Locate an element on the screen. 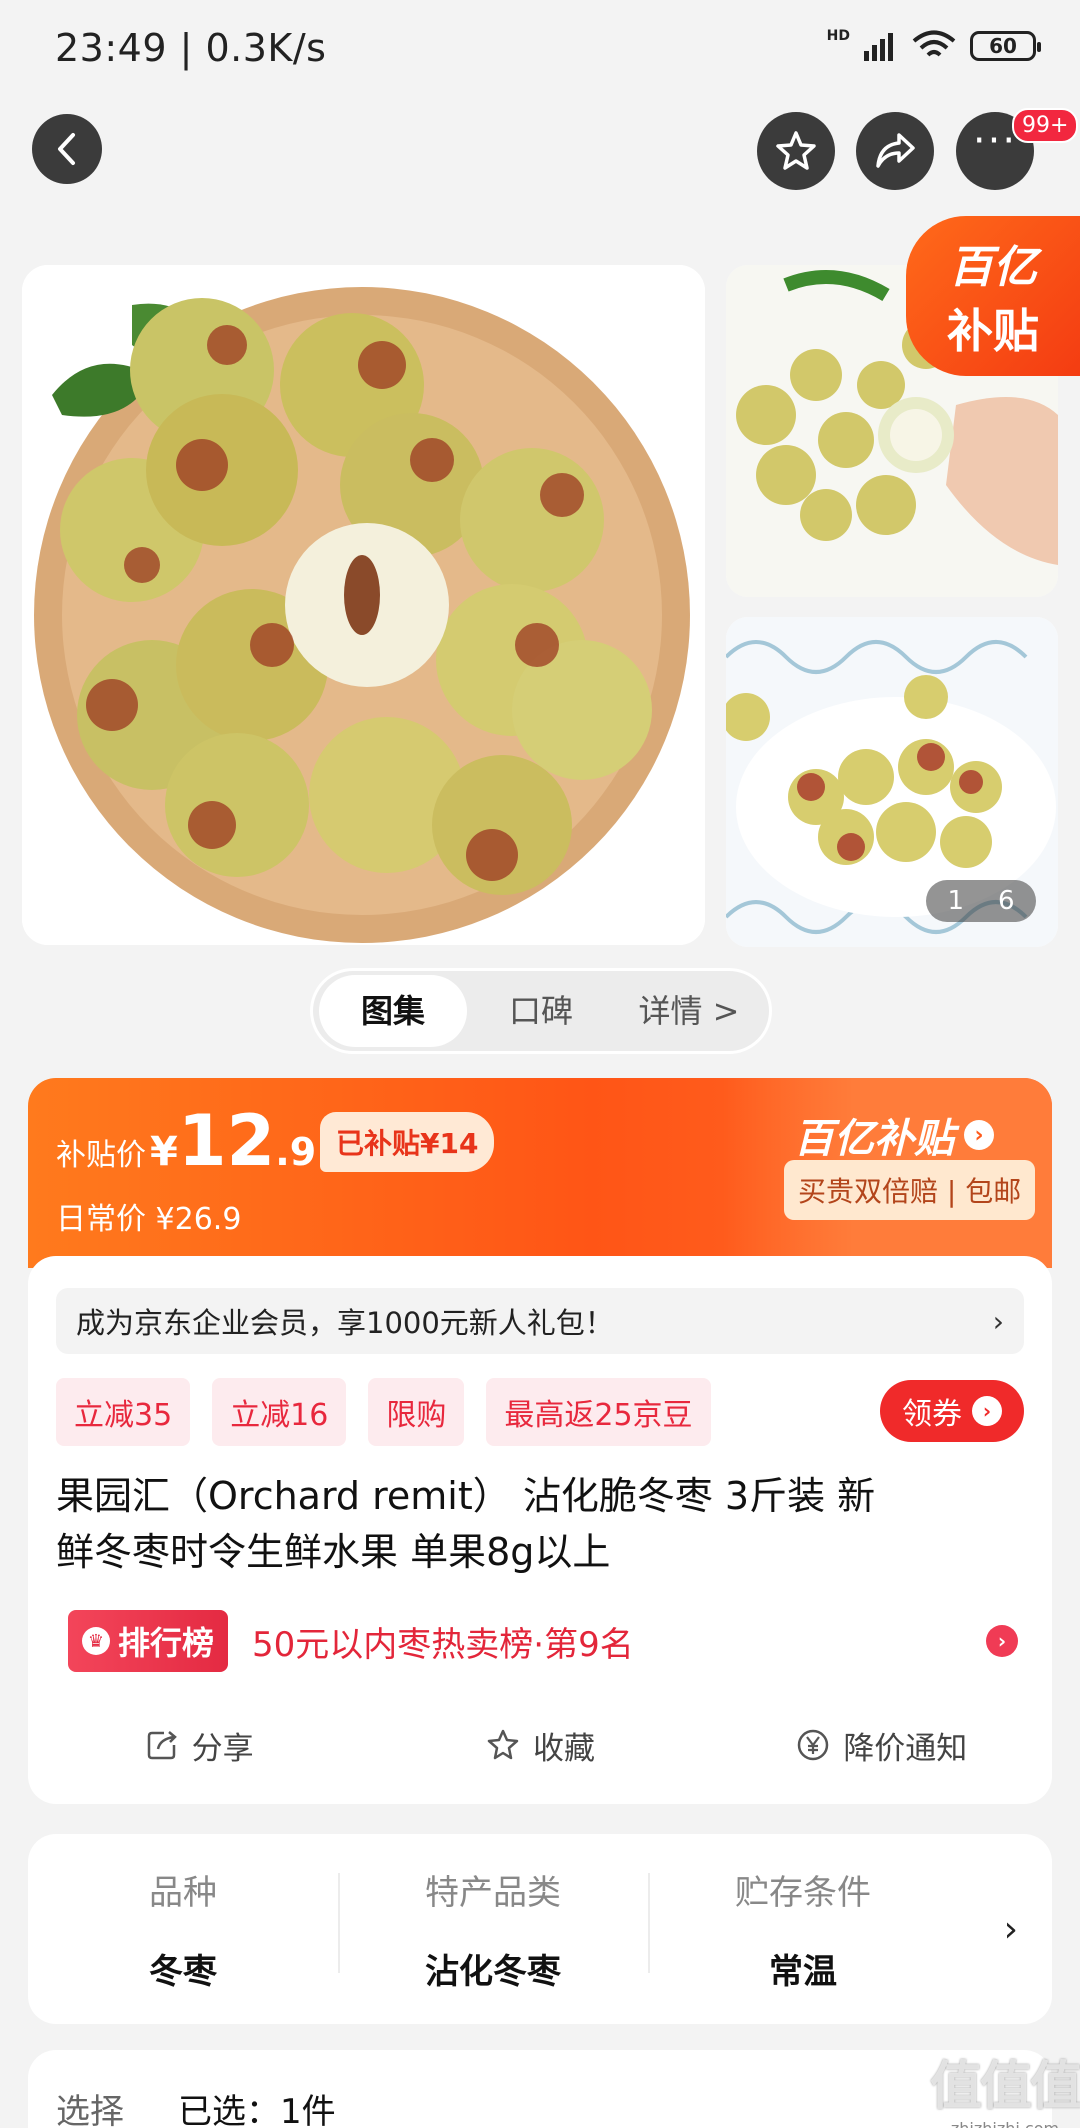  spec-variety: 品种 冬枣 is located at coordinates (183, 1929).